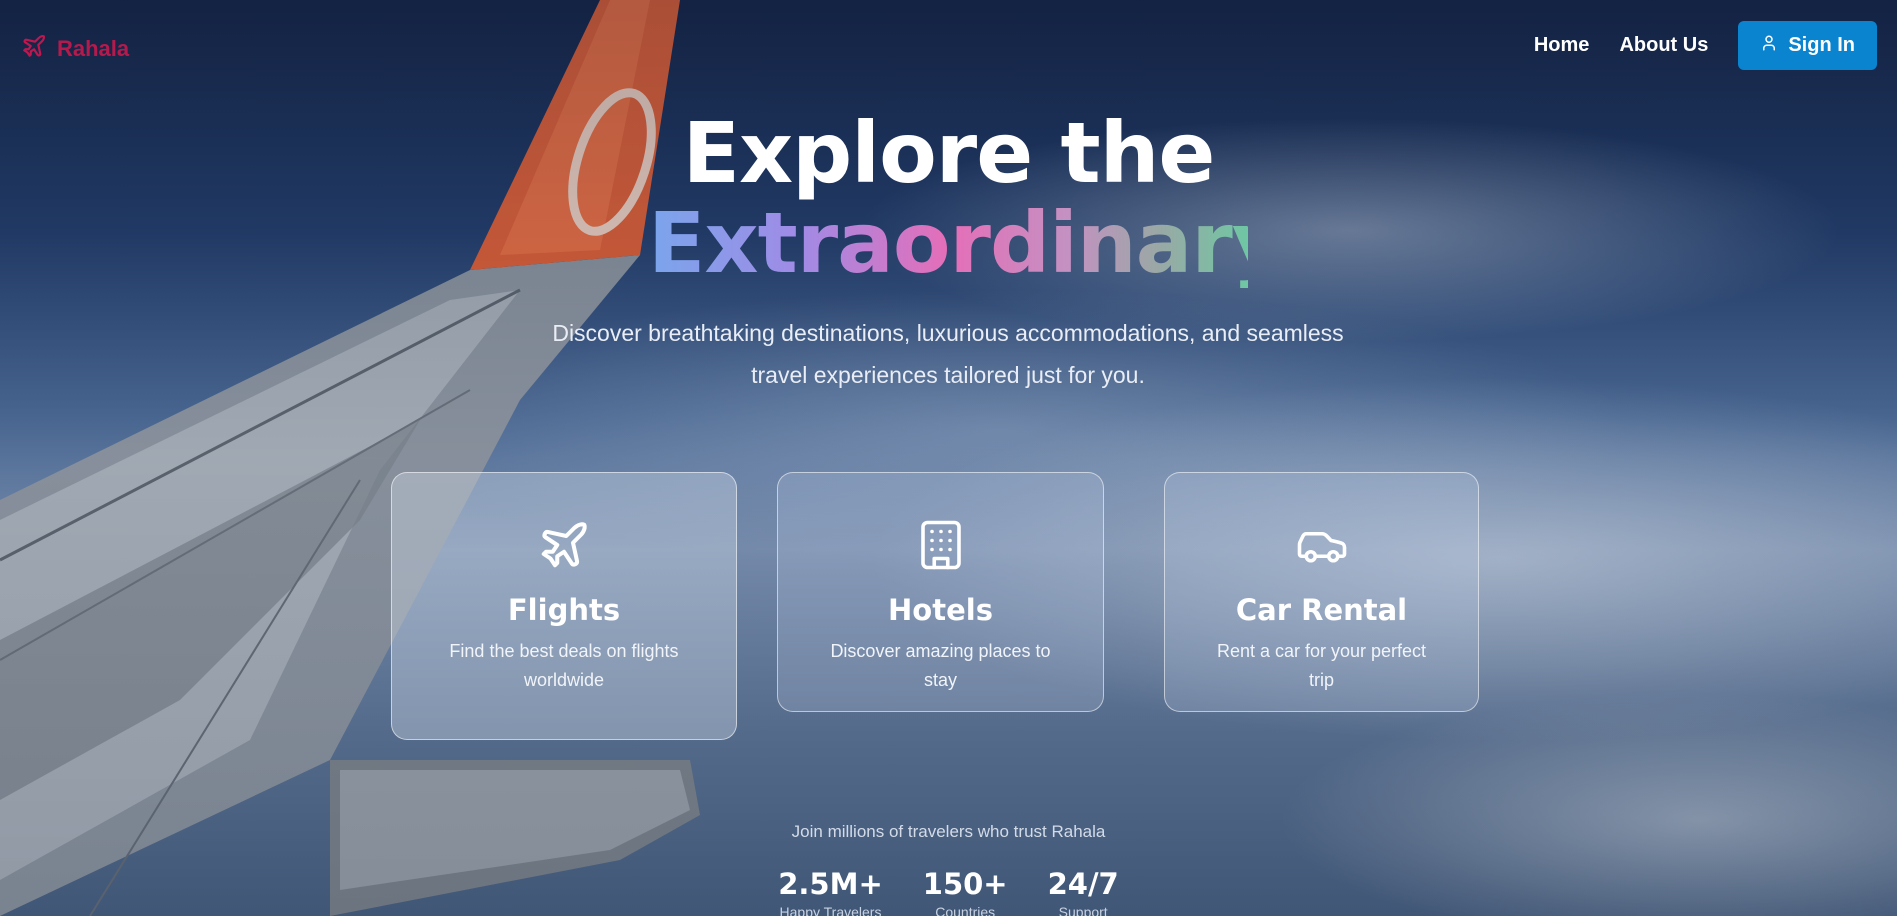 The image size is (1897, 916). What do you see at coordinates (1083, 884) in the screenshot?
I see `stat-value: 24/7` at bounding box center [1083, 884].